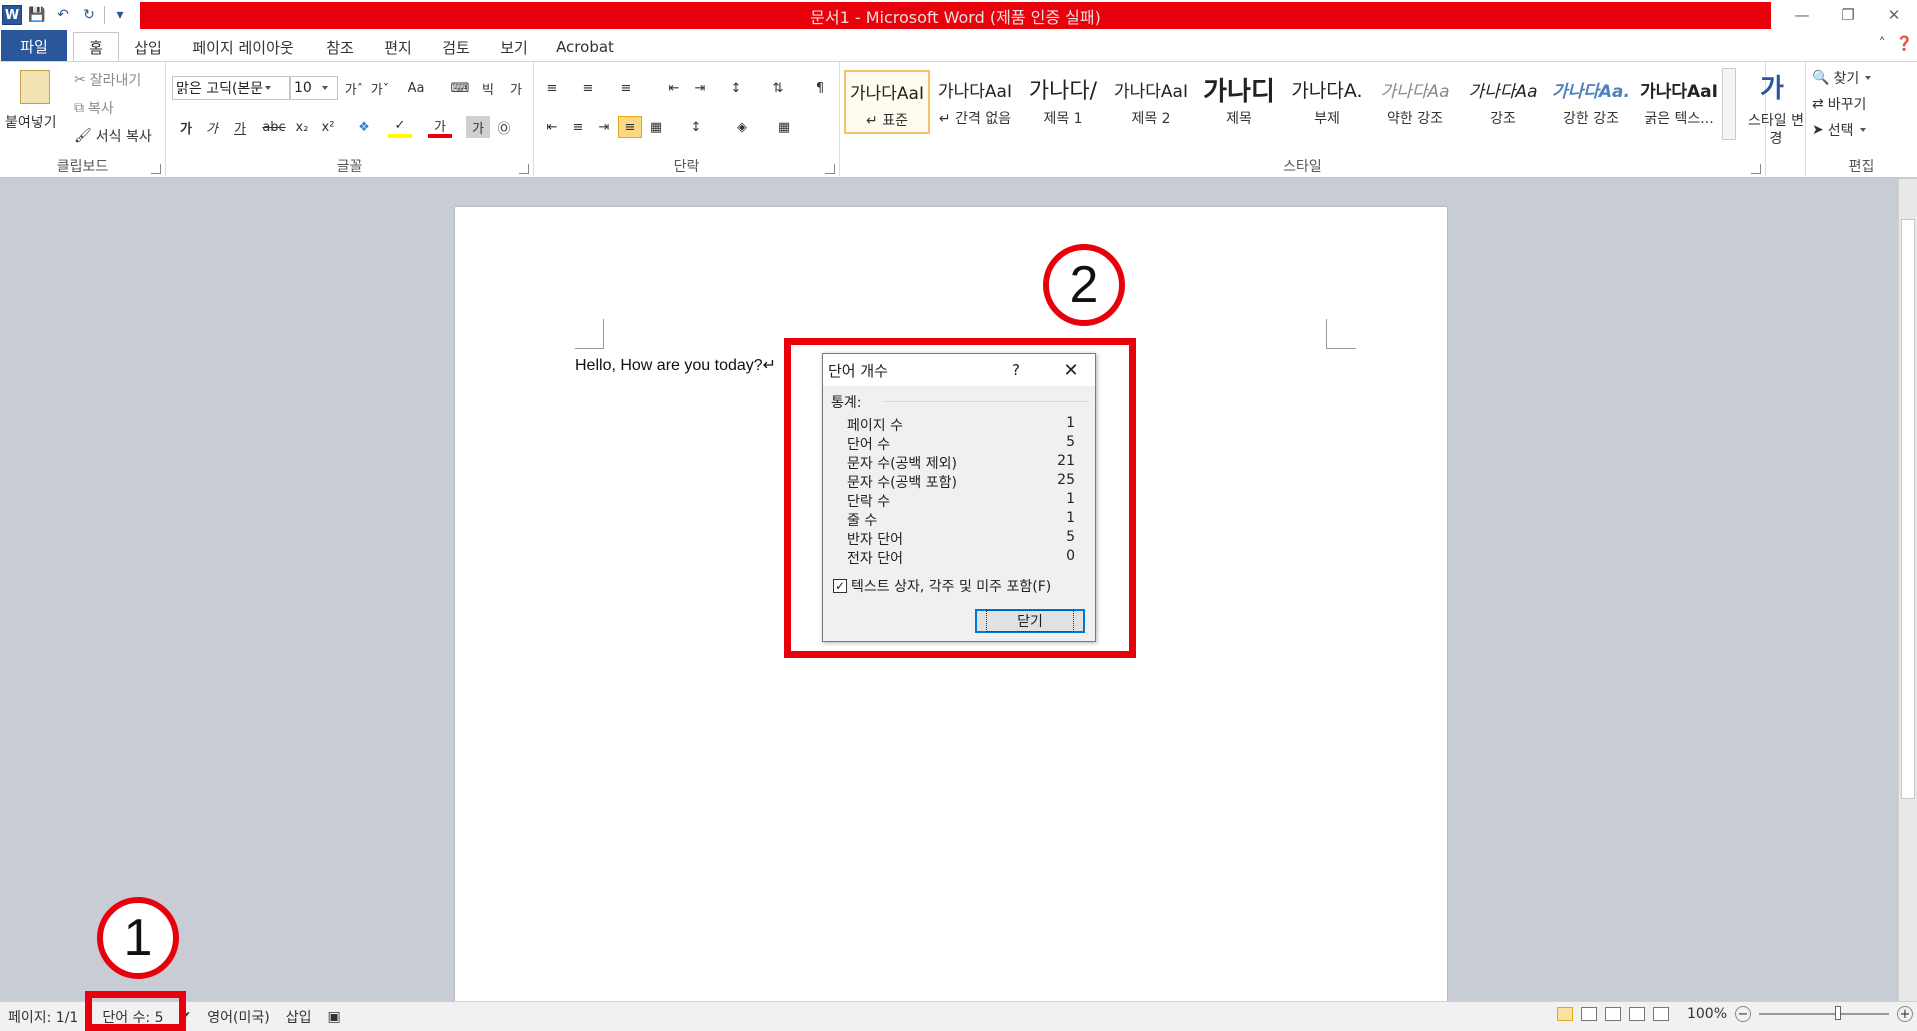  I want to click on status-insert-mode: 삽입, so click(299, 1017).